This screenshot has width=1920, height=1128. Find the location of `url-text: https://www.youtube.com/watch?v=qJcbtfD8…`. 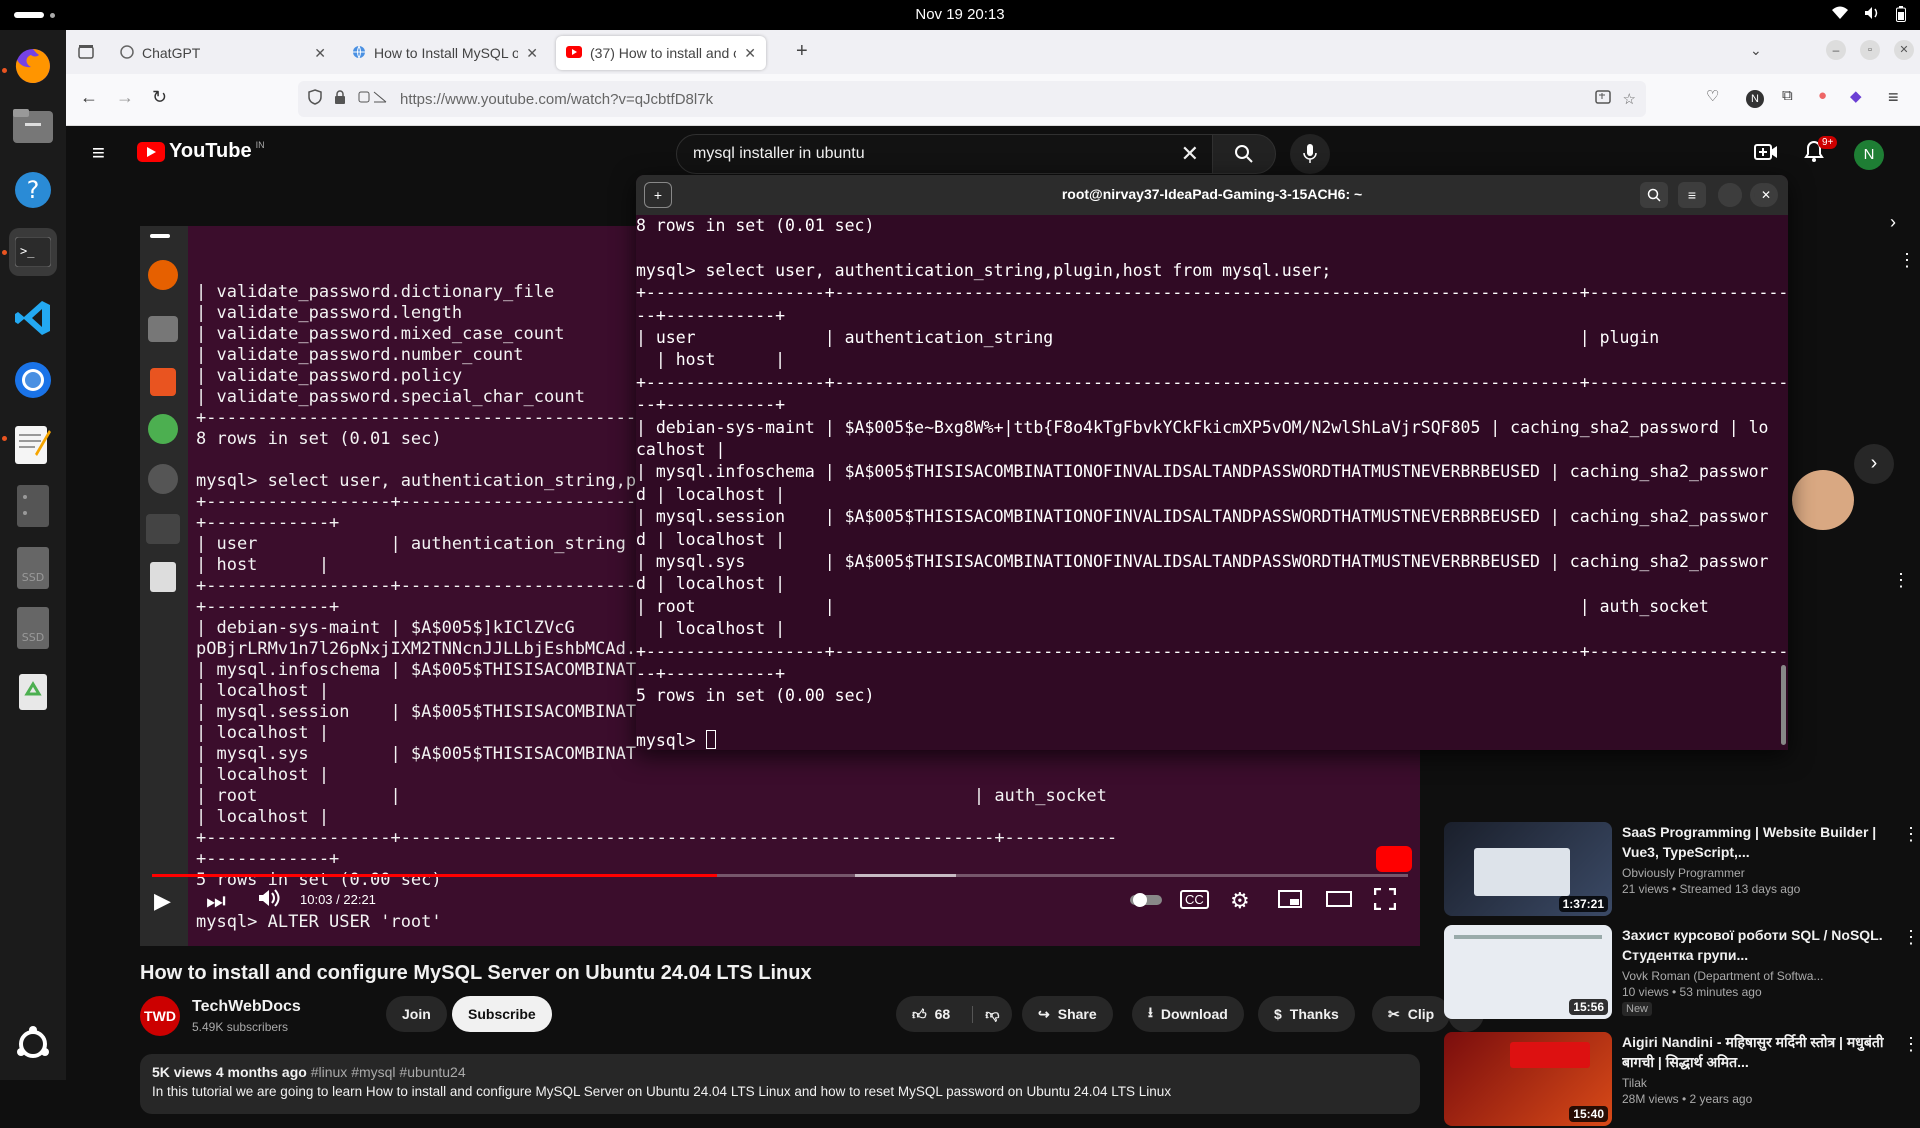

url-text: https://www.youtube.com/watch?v=qJcbtfD8… is located at coordinates (556, 99).